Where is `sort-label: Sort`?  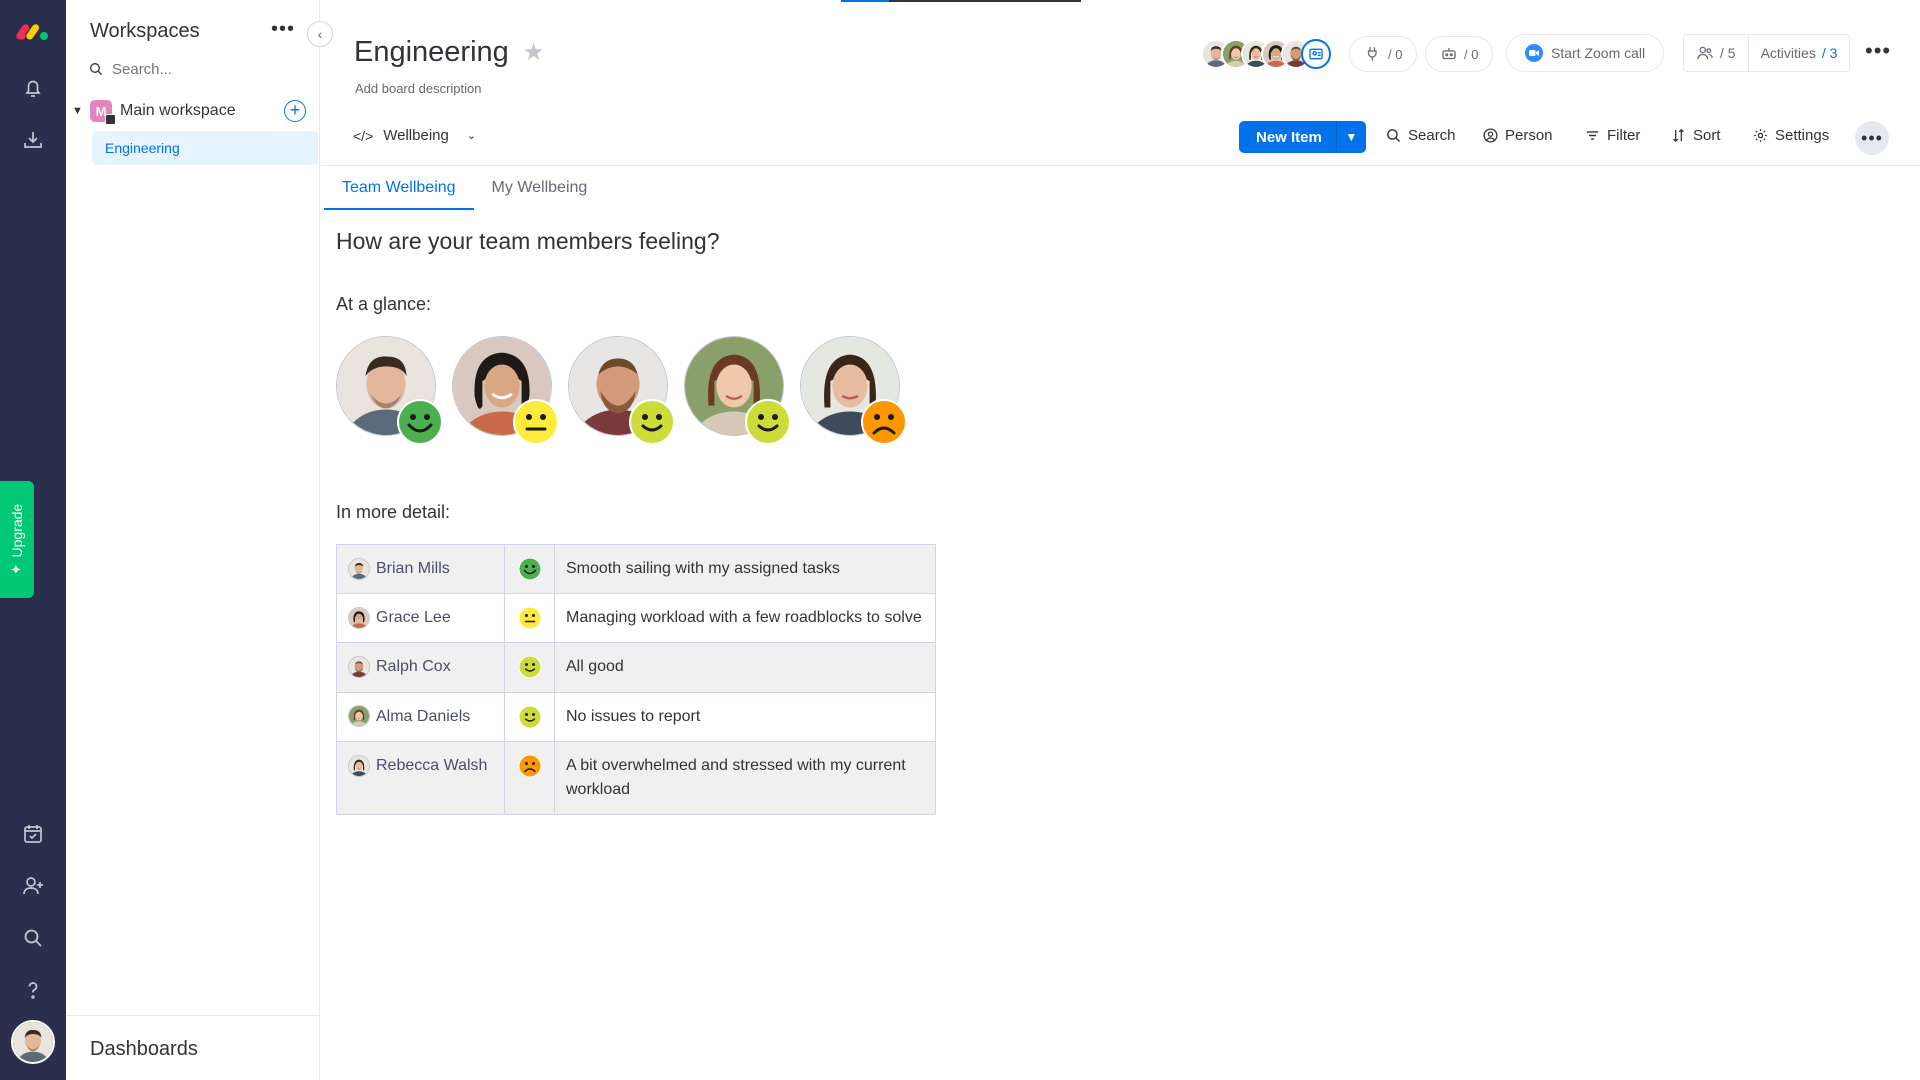 sort-label: Sort is located at coordinates (1707, 135).